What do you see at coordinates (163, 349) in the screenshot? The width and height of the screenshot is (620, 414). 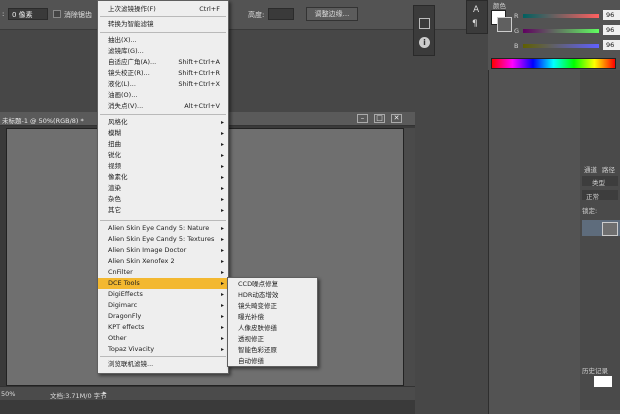 I see `filter-menu-item: Topaz Vivacity ▸` at bounding box center [163, 349].